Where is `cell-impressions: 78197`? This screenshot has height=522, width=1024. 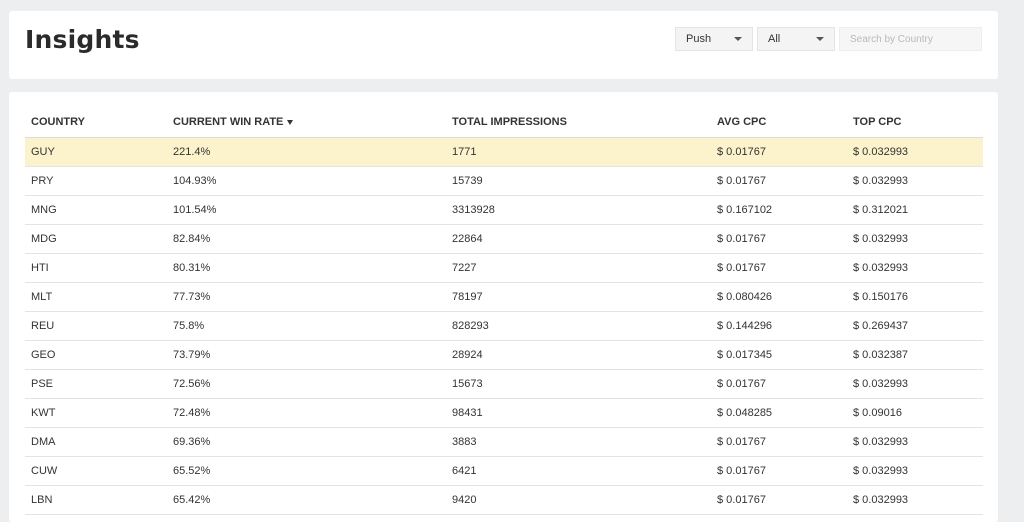
cell-impressions: 78197 is located at coordinates (578, 297).